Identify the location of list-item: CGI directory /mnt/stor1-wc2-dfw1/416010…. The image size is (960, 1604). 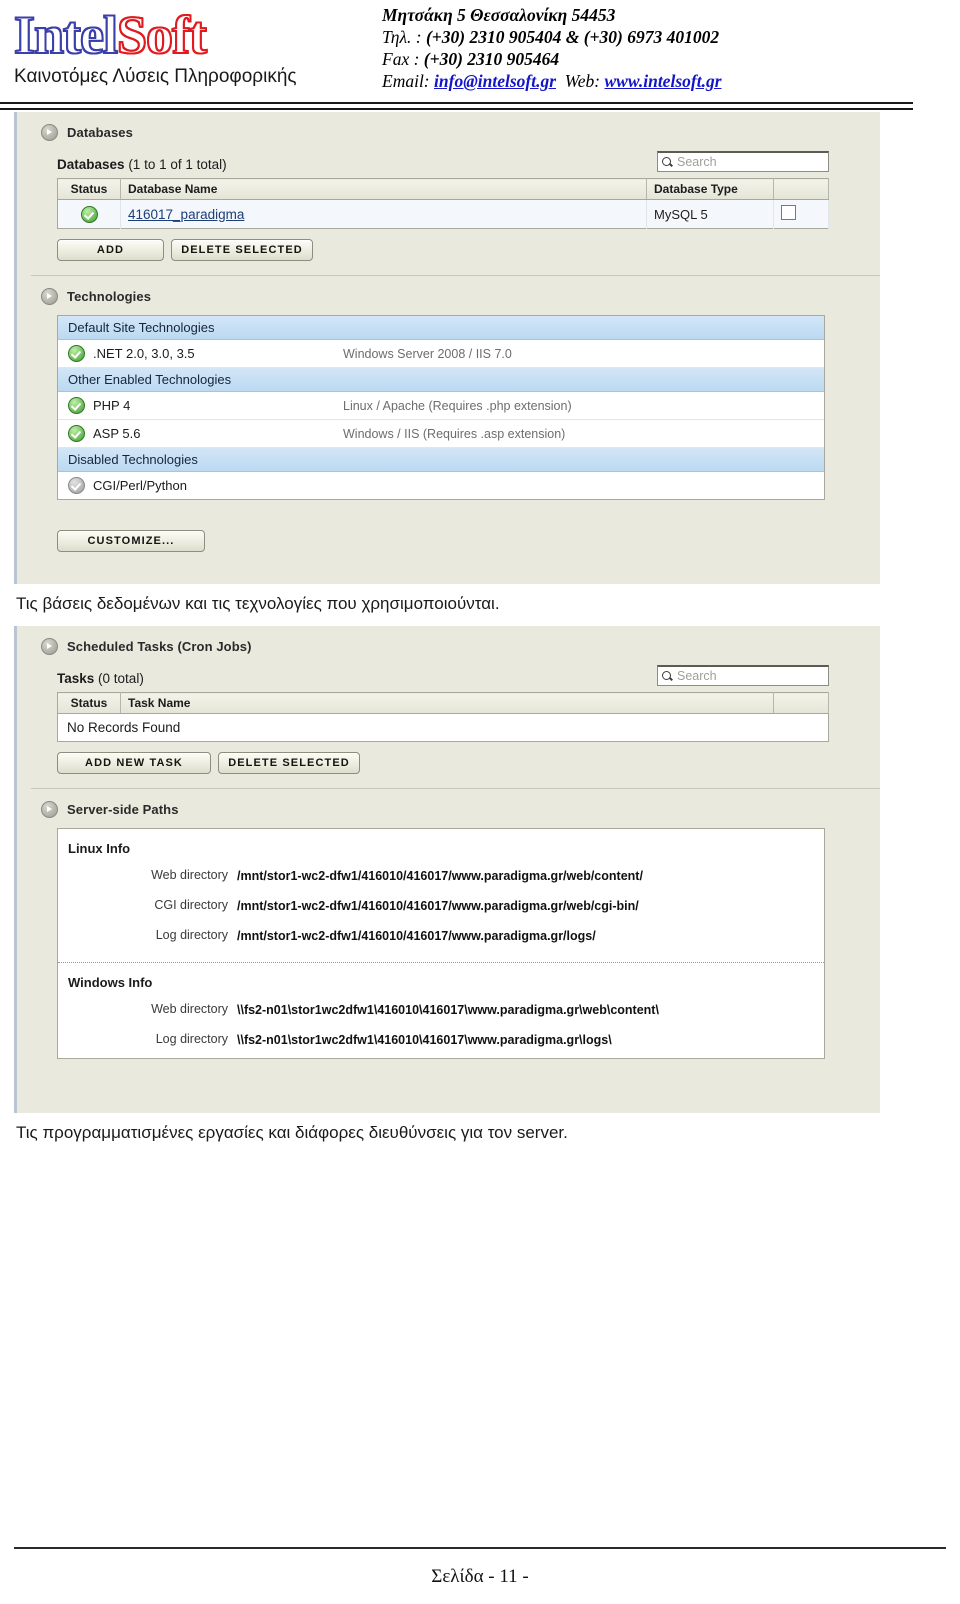
(441, 909).